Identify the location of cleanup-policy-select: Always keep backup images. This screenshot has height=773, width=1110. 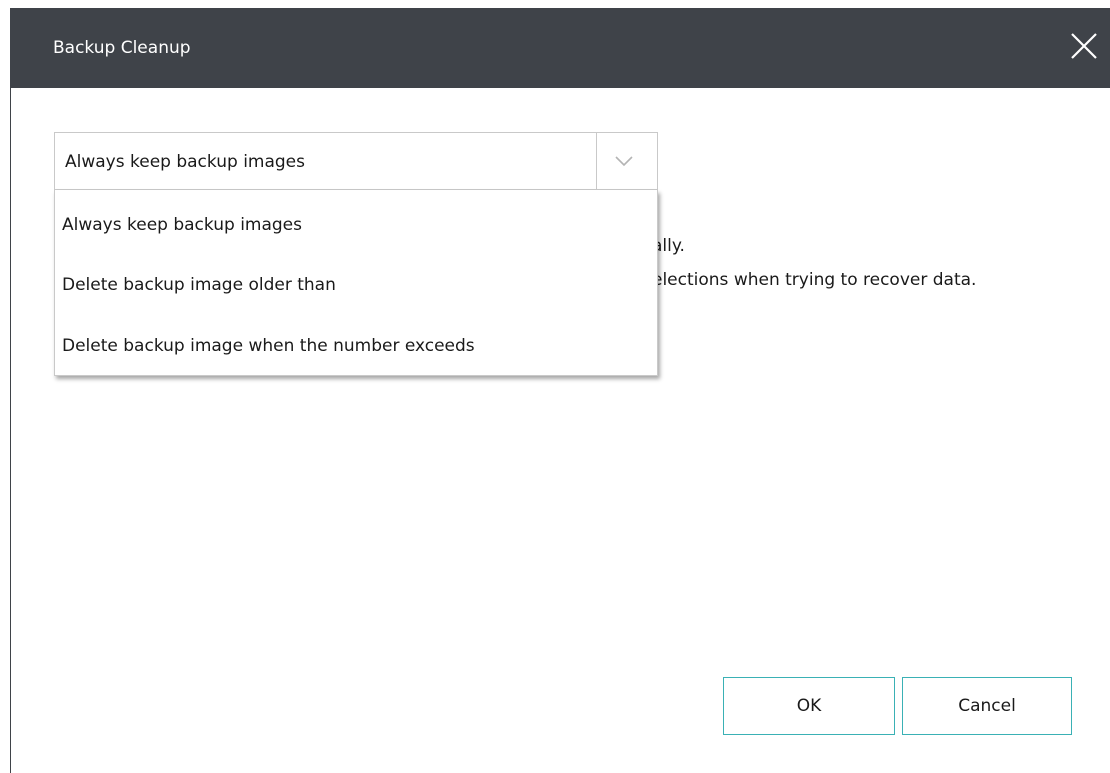
(356, 161).